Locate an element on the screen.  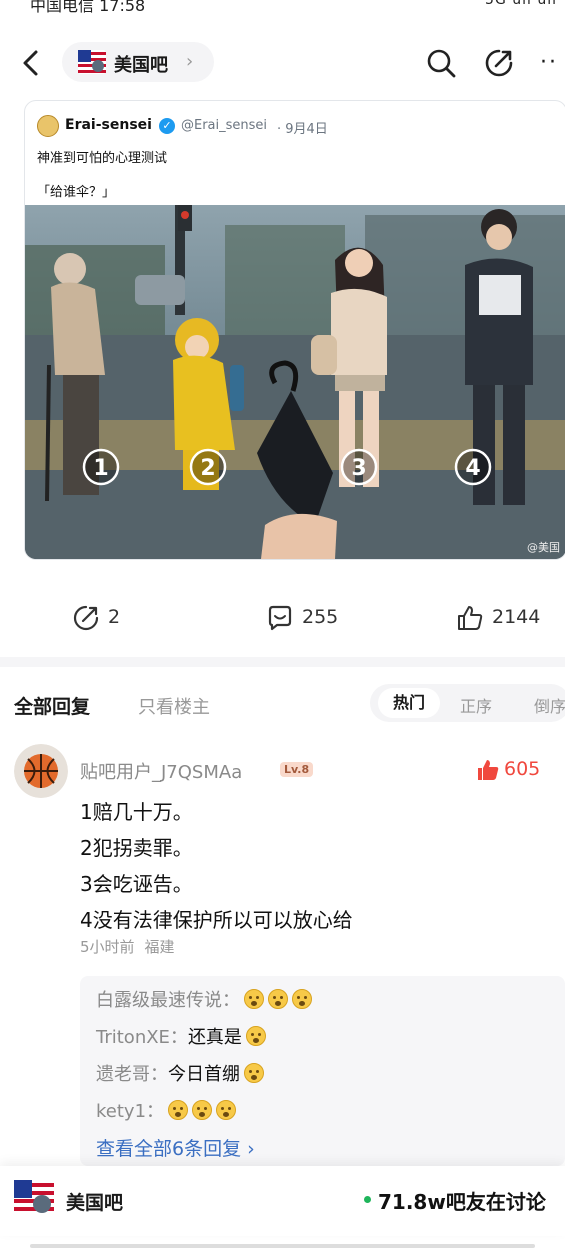
tweet-header: Erai-sensei ✓ @Erai_sensei · 9月4日 is located at coordinates (297, 126).